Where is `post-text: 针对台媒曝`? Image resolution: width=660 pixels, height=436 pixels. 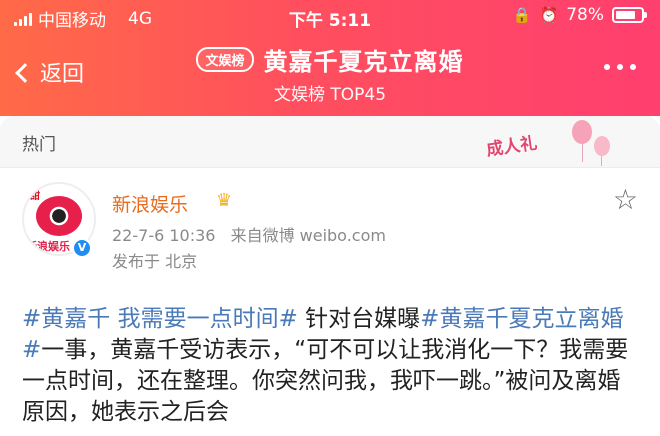
post-text: 针对台媒曝 is located at coordinates (359, 319).